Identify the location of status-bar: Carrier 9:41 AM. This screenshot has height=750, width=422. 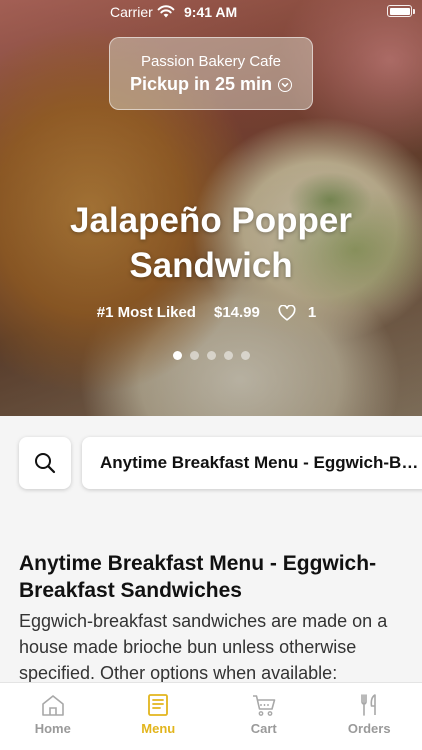
(211, 12).